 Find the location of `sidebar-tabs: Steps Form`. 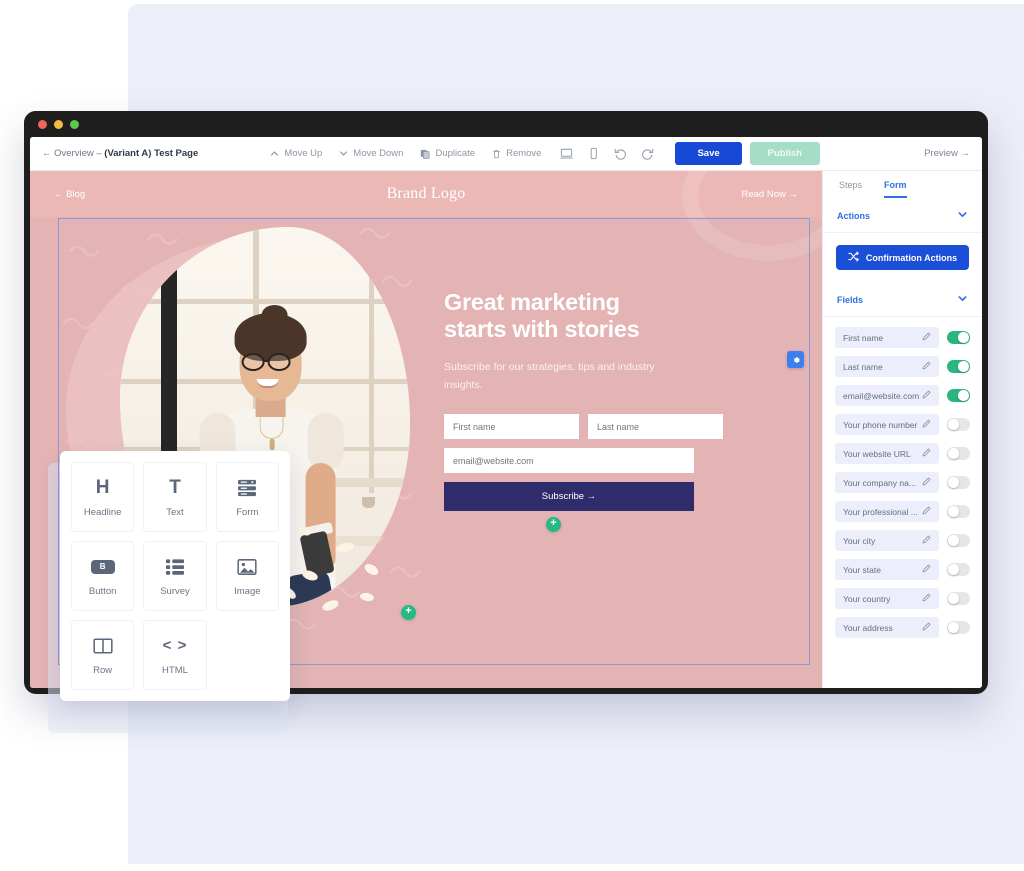

sidebar-tabs: Steps Form is located at coordinates (902, 184).